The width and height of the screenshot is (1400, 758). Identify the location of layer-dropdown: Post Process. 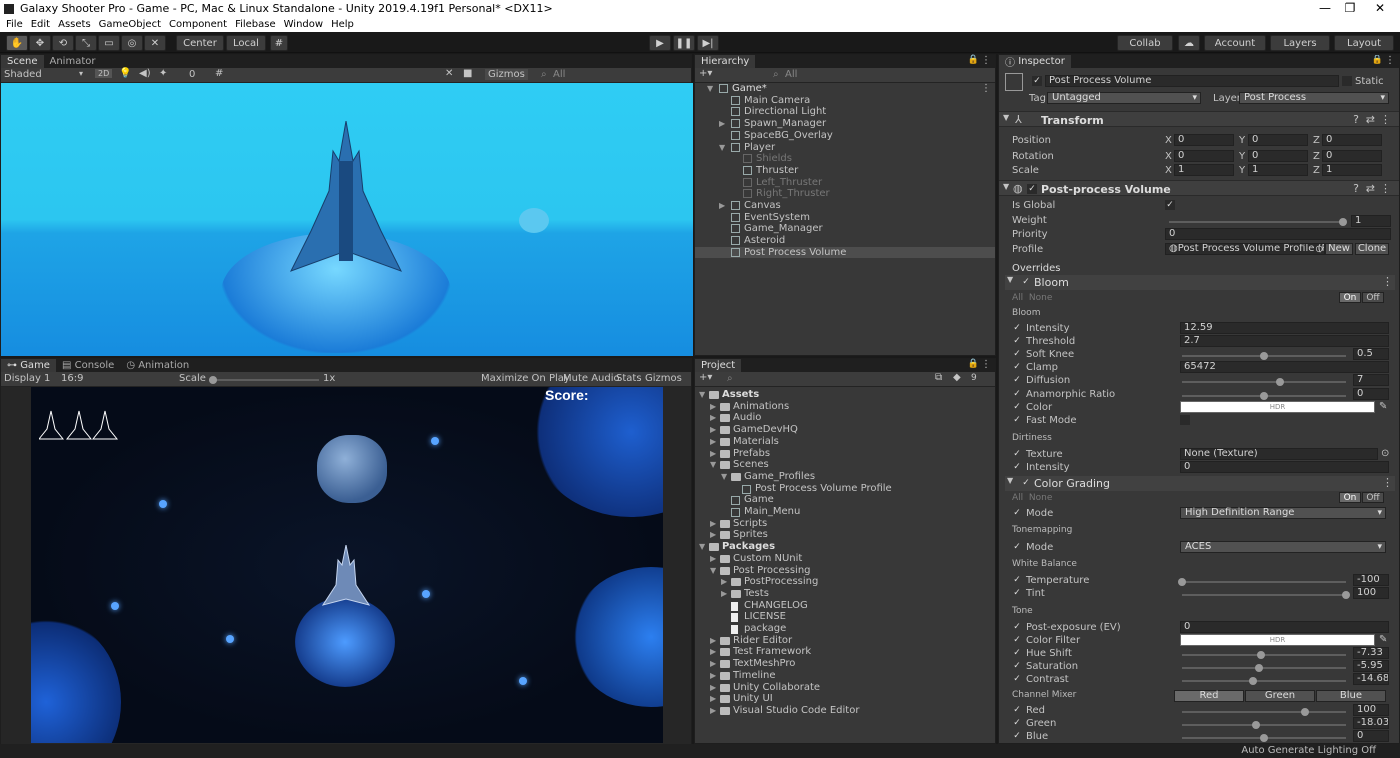
(1314, 98).